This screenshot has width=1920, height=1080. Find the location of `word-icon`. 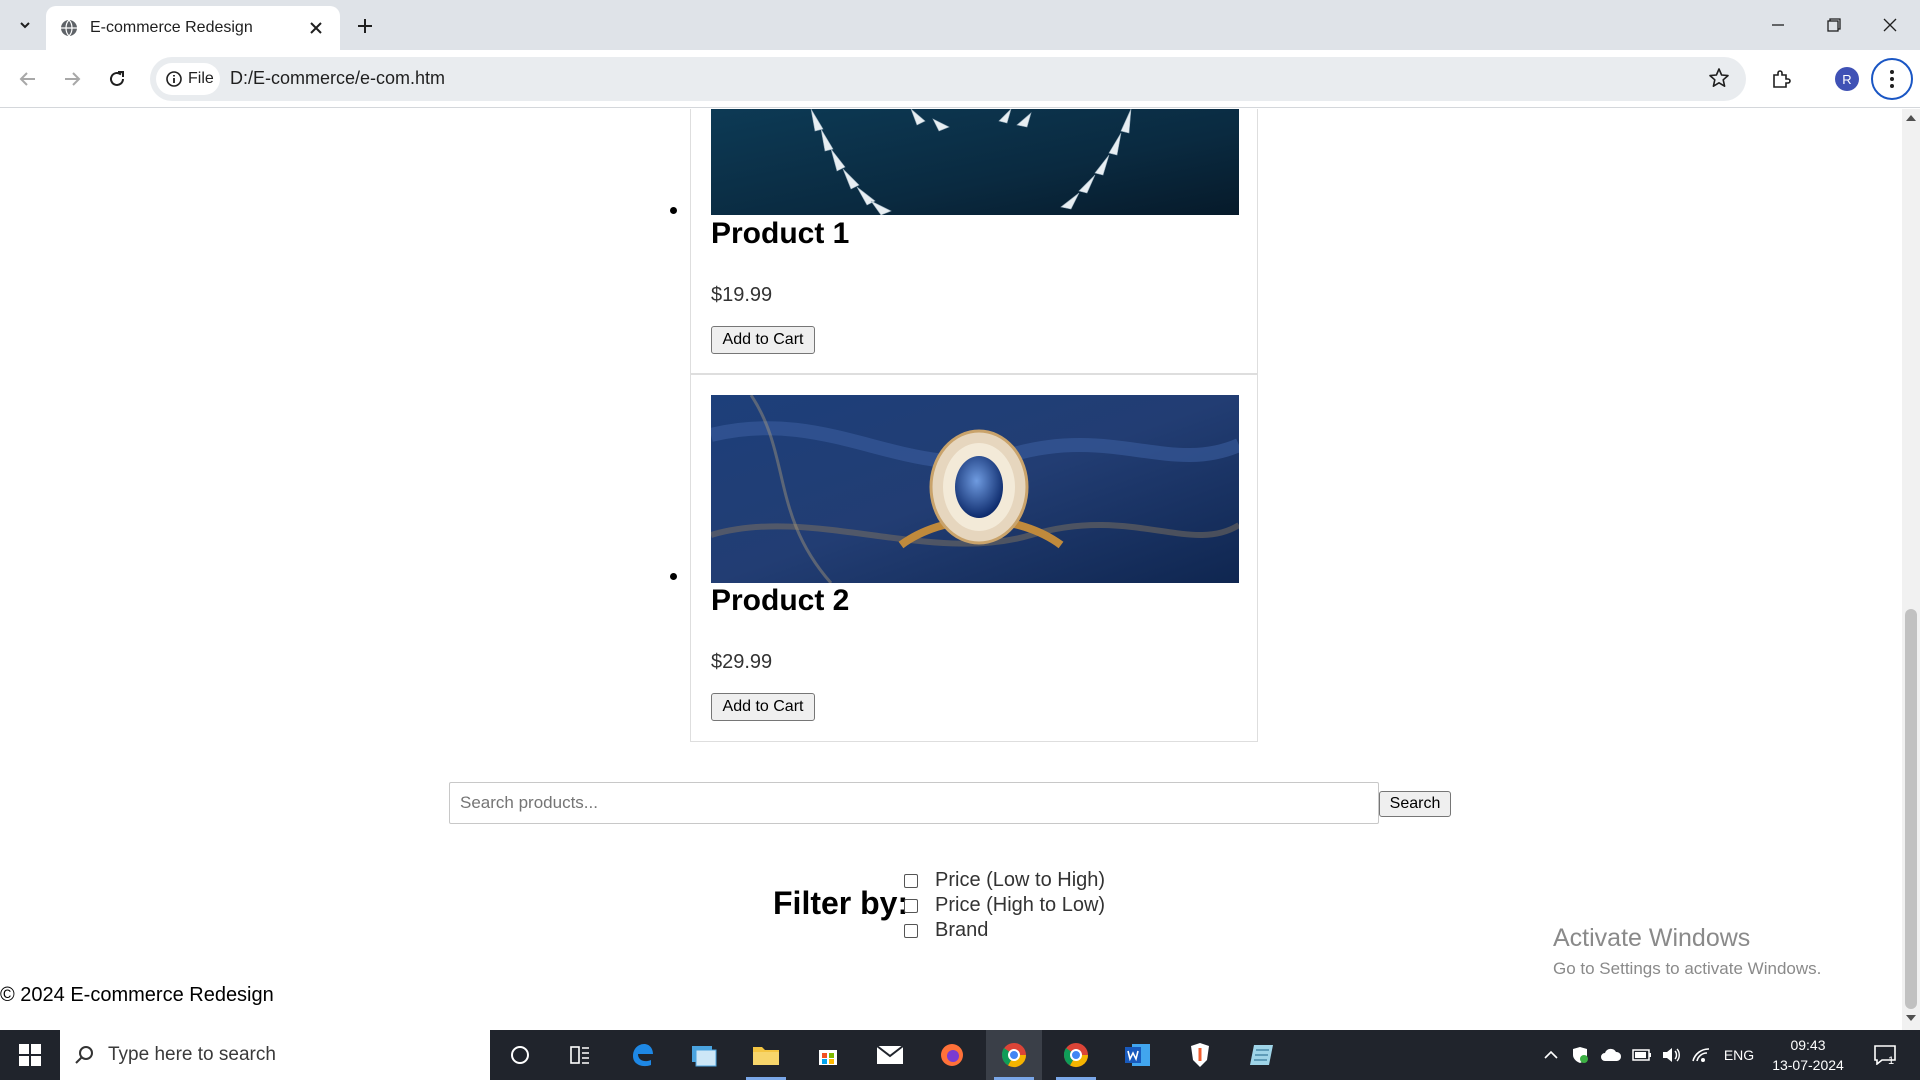

word-icon is located at coordinates (1138, 1055).